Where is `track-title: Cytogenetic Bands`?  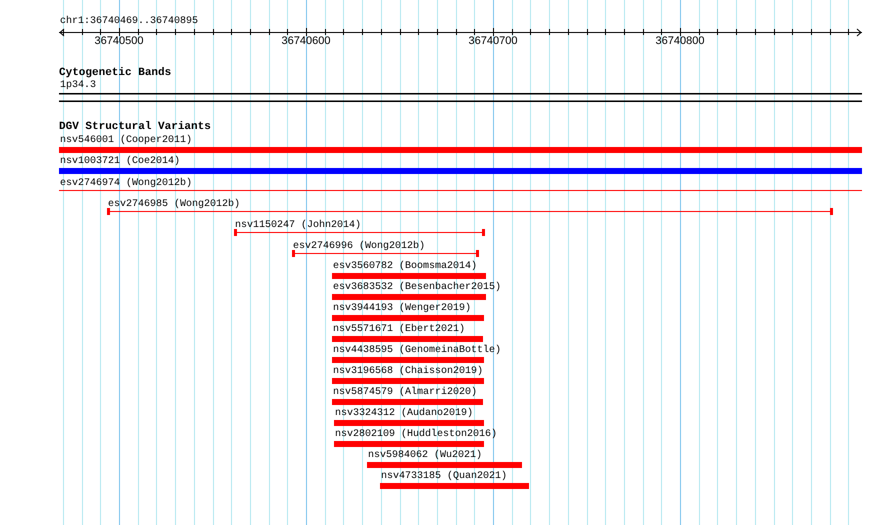 track-title: Cytogenetic Bands is located at coordinates (115, 73).